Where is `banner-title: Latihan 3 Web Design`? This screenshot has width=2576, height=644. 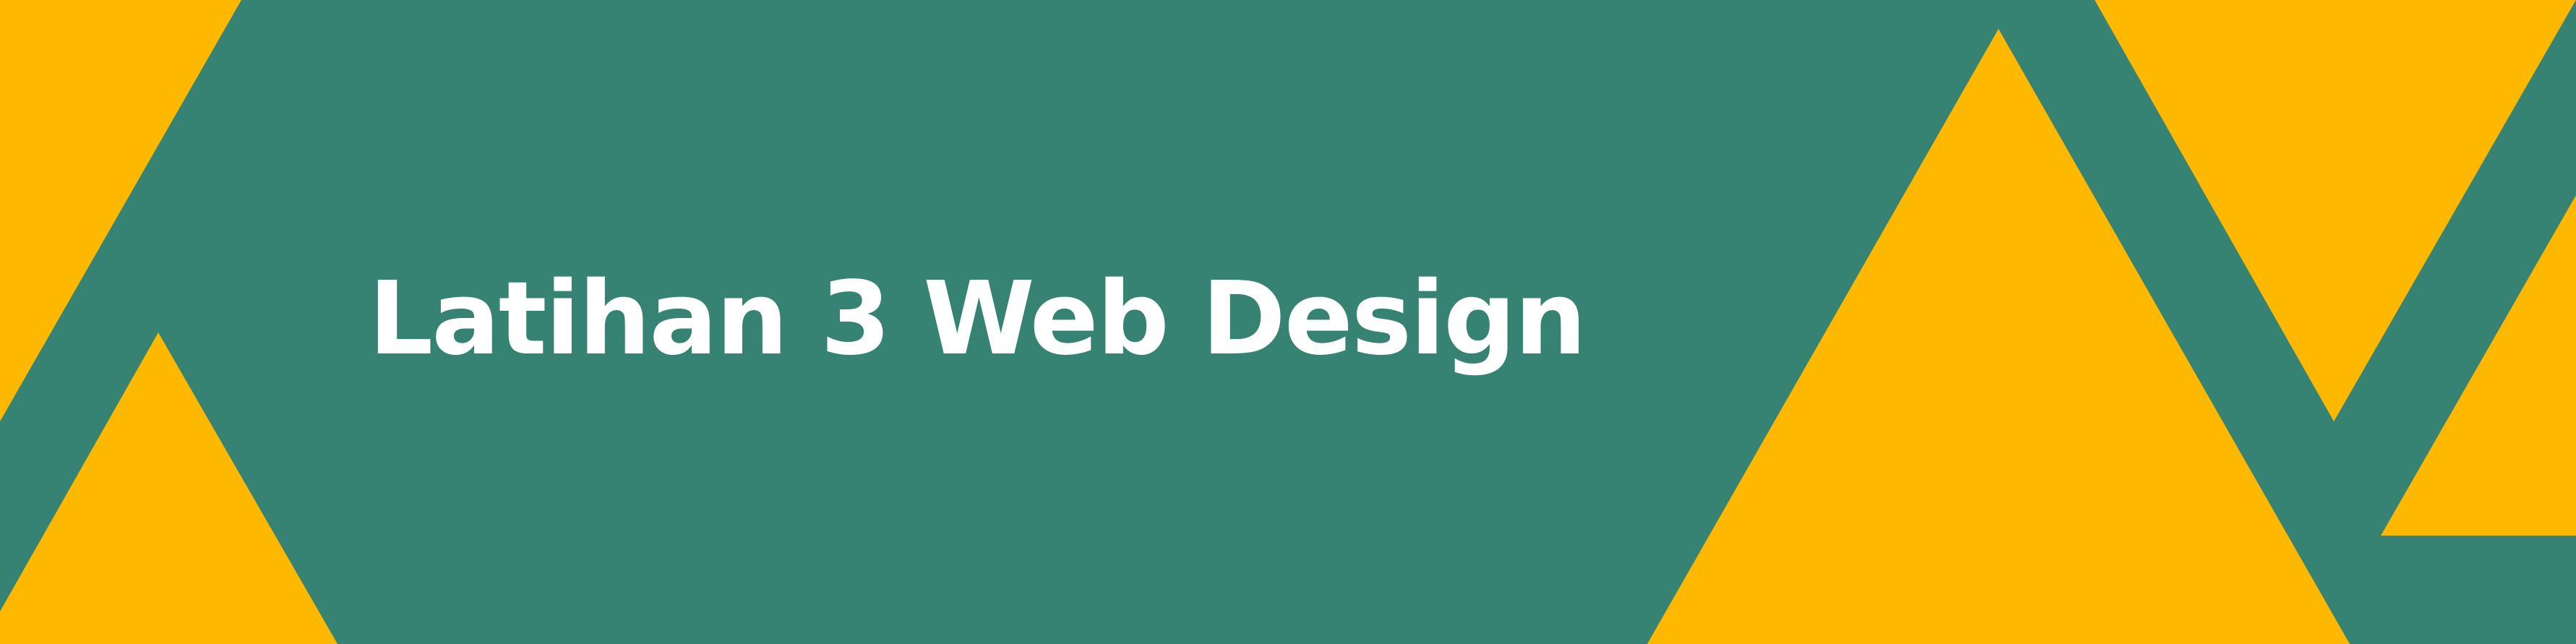
banner-title: Latihan 3 Web Design is located at coordinates (978, 319).